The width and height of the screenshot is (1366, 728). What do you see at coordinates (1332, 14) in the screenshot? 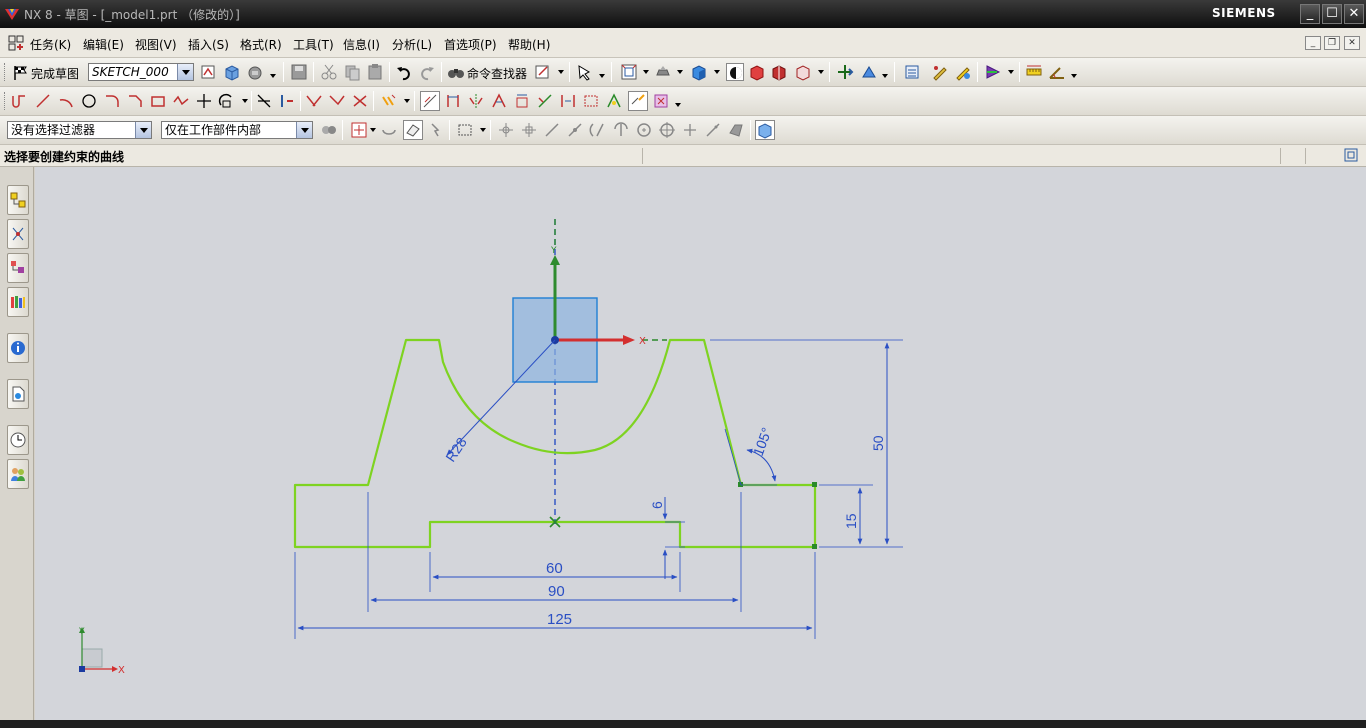
I see `maximize-button: ☐` at bounding box center [1332, 14].